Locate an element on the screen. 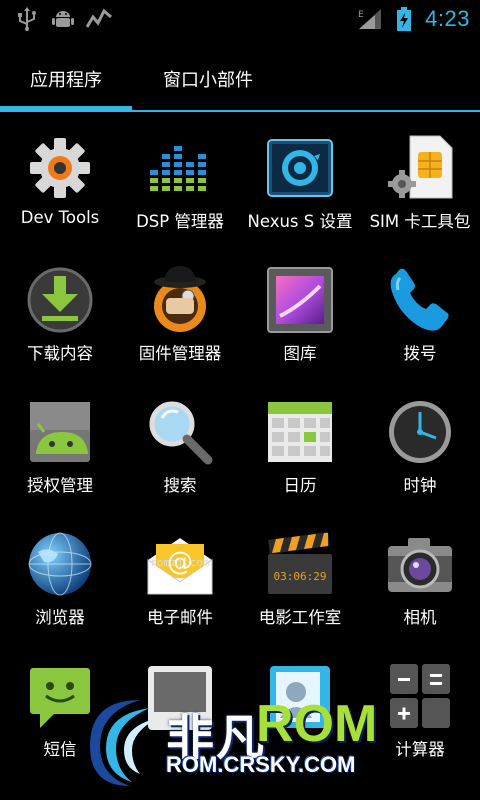 This screenshot has width=480, height=800. battery-charging-icon is located at coordinates (404, 19).